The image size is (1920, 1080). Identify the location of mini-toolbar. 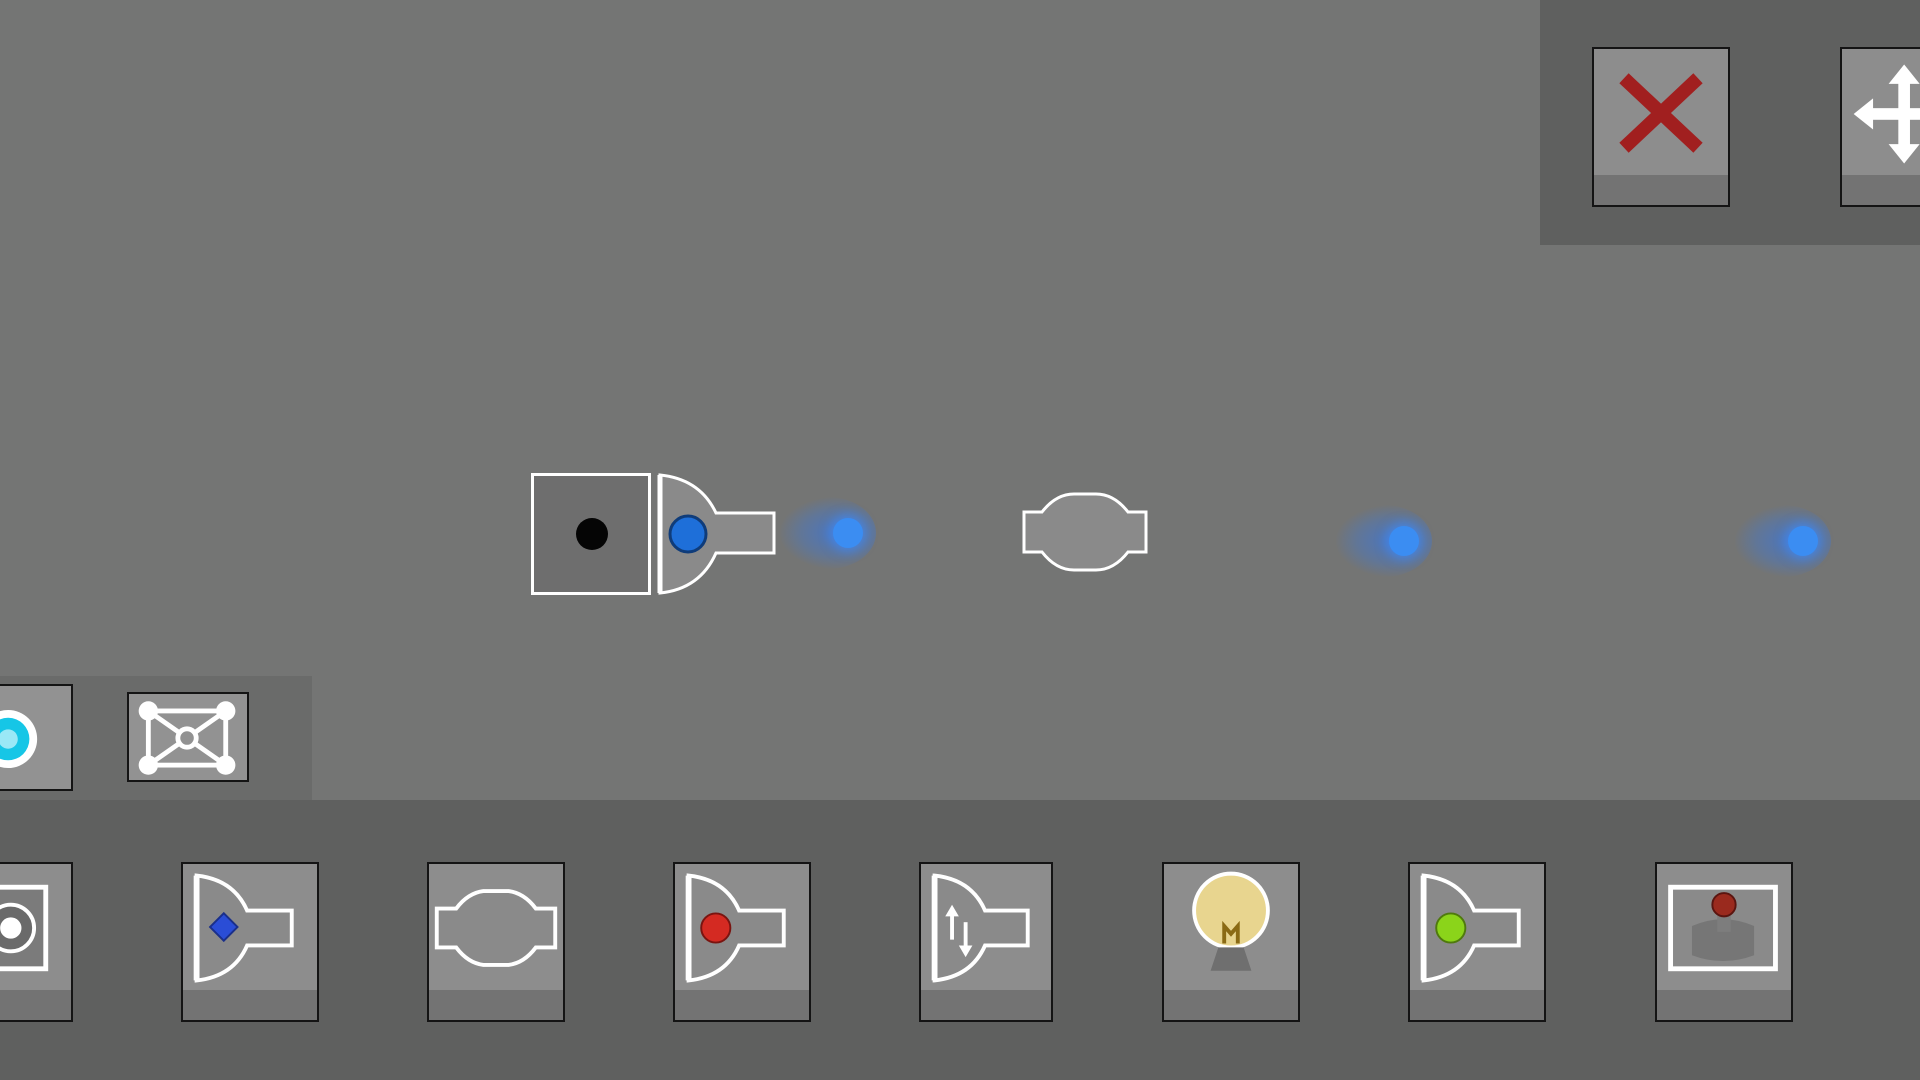
(156, 738).